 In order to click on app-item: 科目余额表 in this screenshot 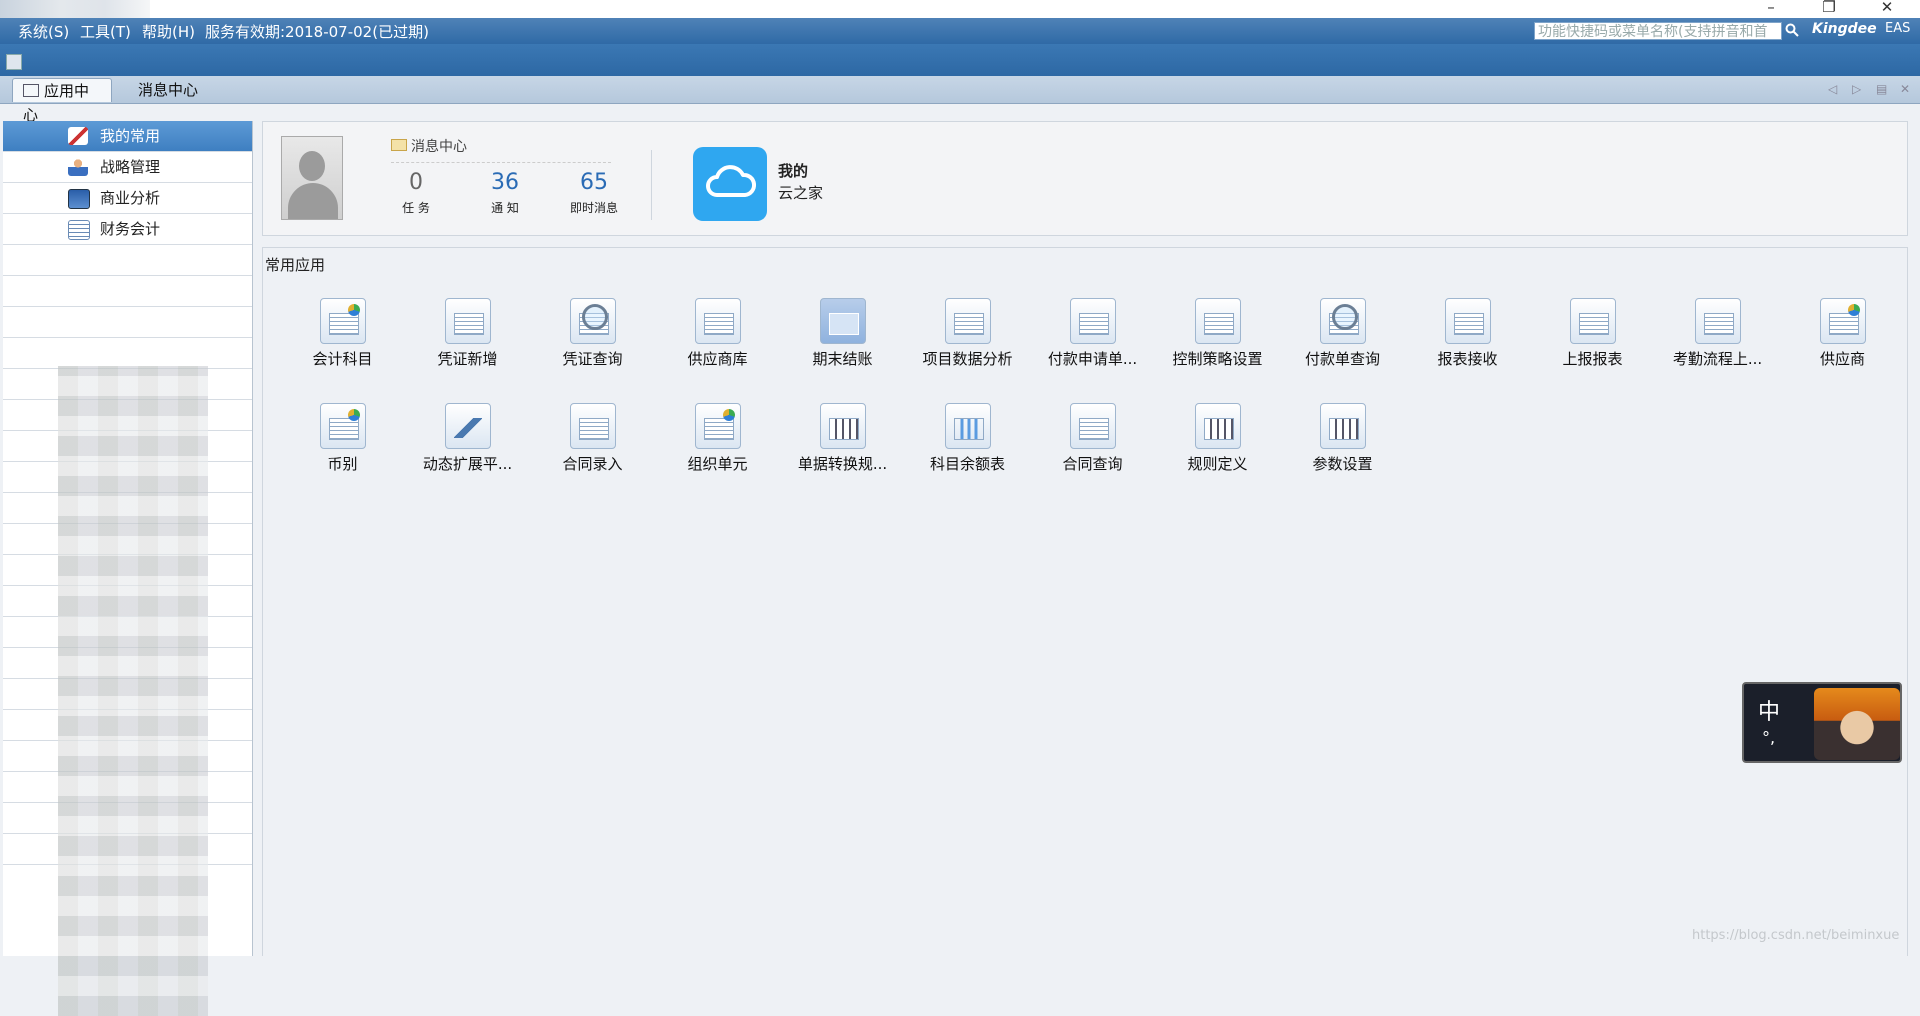, I will do `click(967, 438)`.